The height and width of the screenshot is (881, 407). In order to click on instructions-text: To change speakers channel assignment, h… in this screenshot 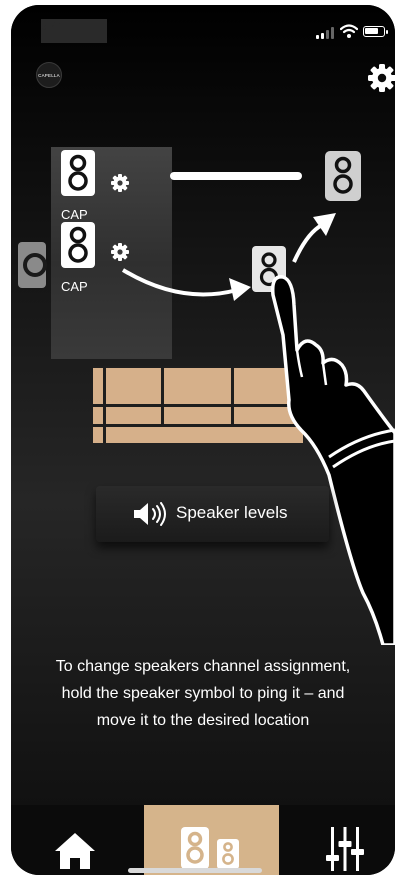, I will do `click(203, 693)`.